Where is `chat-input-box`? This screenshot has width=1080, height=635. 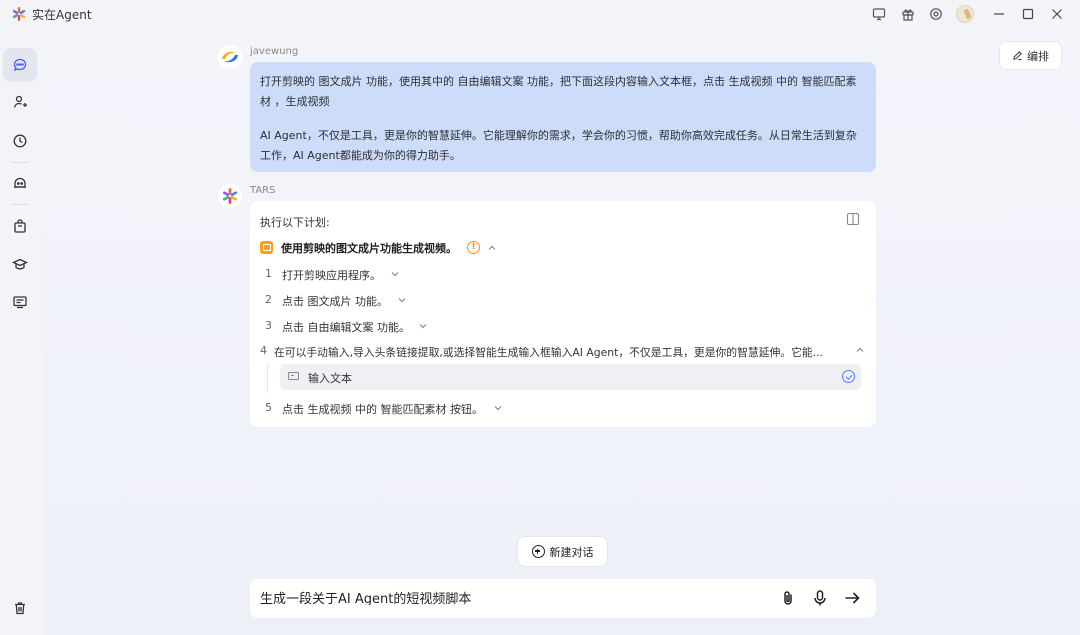
chat-input-box is located at coordinates (563, 598).